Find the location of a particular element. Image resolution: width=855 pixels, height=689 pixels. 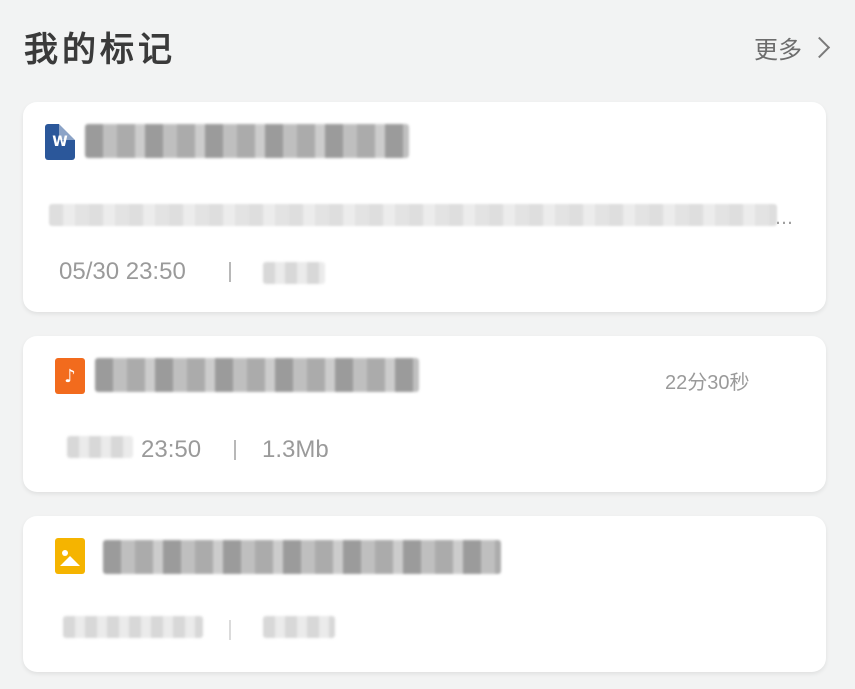

page-title: 我的标记 is located at coordinates (100, 50).